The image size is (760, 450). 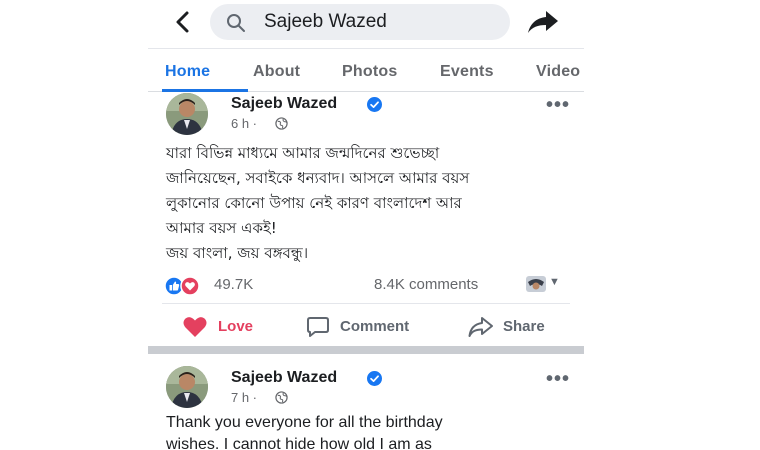 What do you see at coordinates (524, 326) in the screenshot?
I see `share-label: Share` at bounding box center [524, 326].